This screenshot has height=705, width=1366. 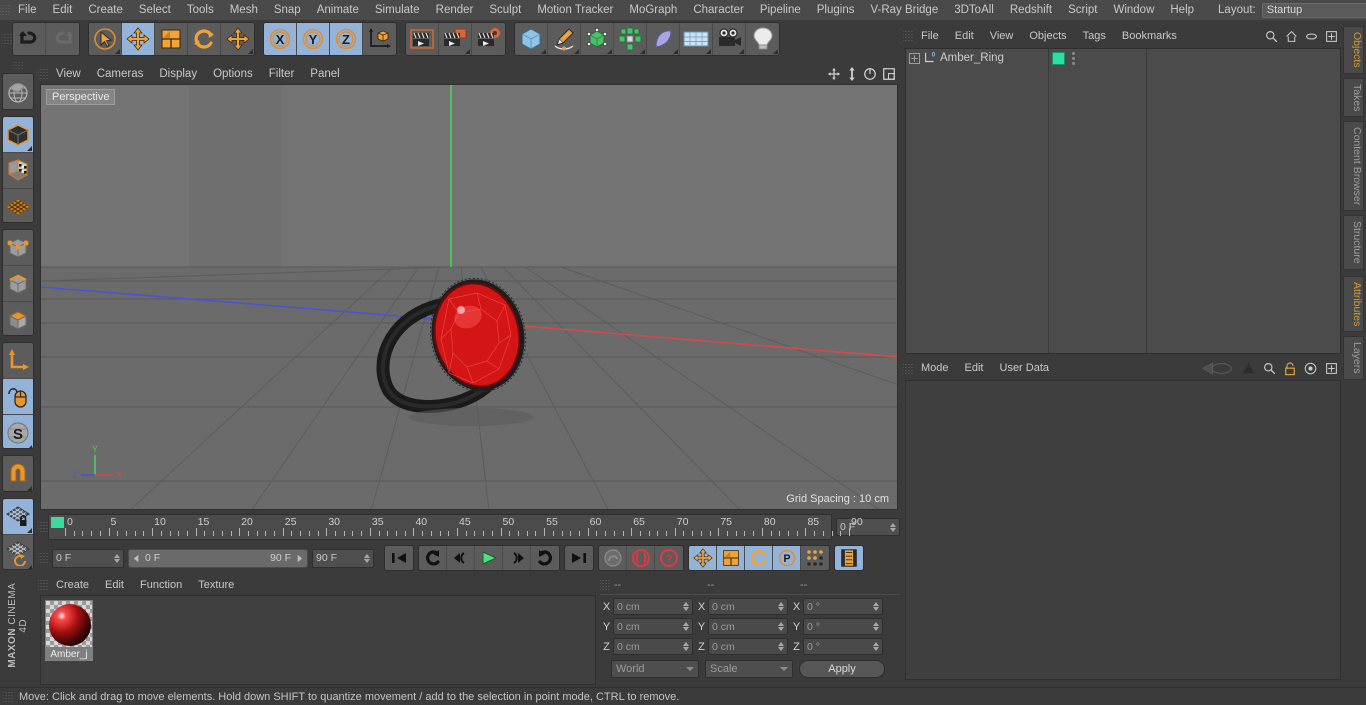 I want to click on menu-script: Script, so click(x=1082, y=10).